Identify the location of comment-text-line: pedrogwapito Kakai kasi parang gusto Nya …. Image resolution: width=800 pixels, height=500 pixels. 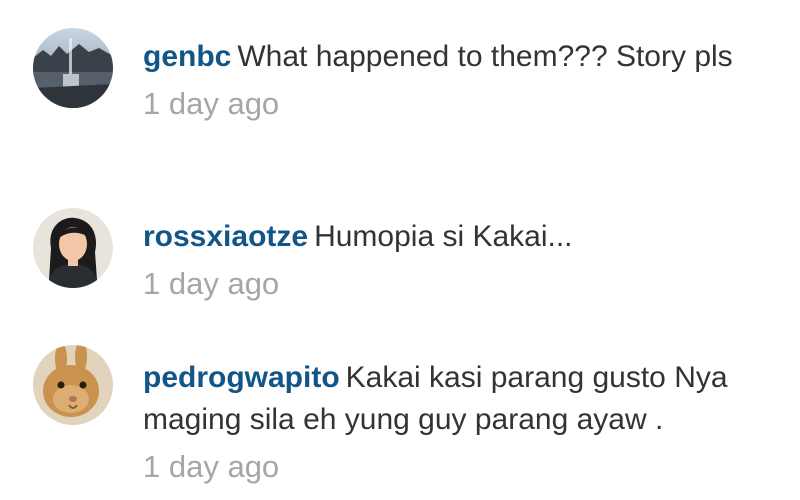
(453, 399).